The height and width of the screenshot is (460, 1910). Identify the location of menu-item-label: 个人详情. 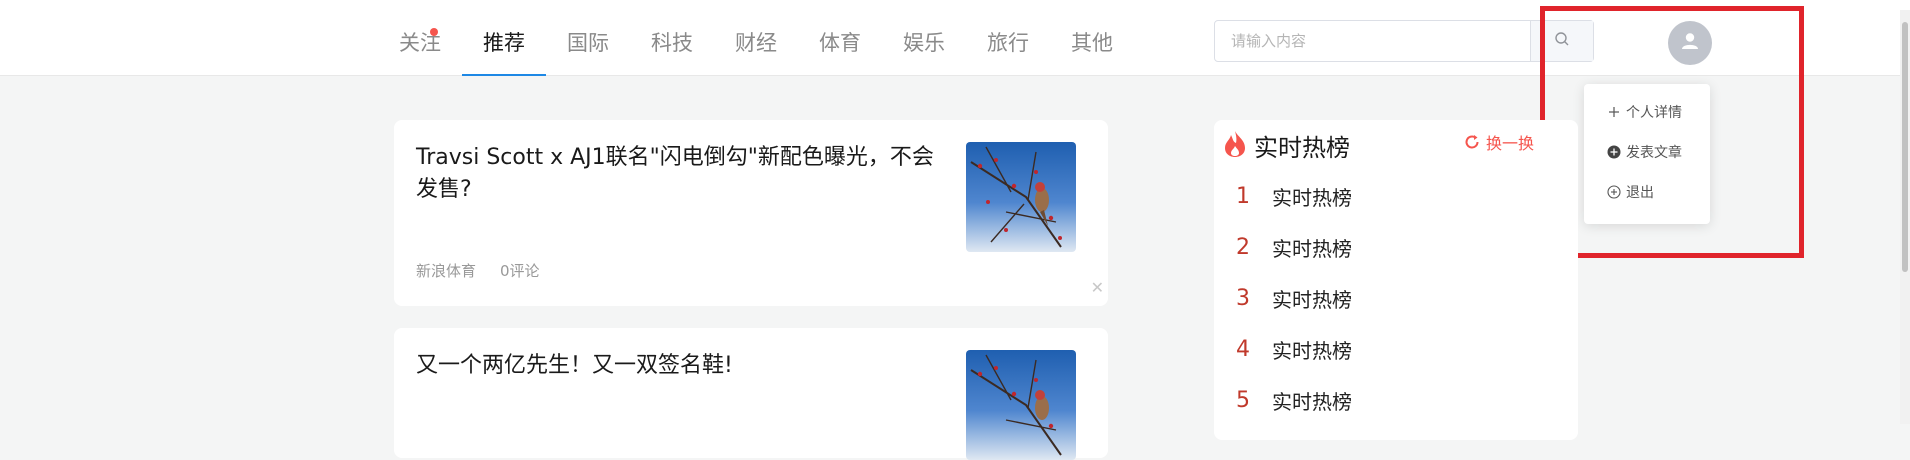
(1654, 113).